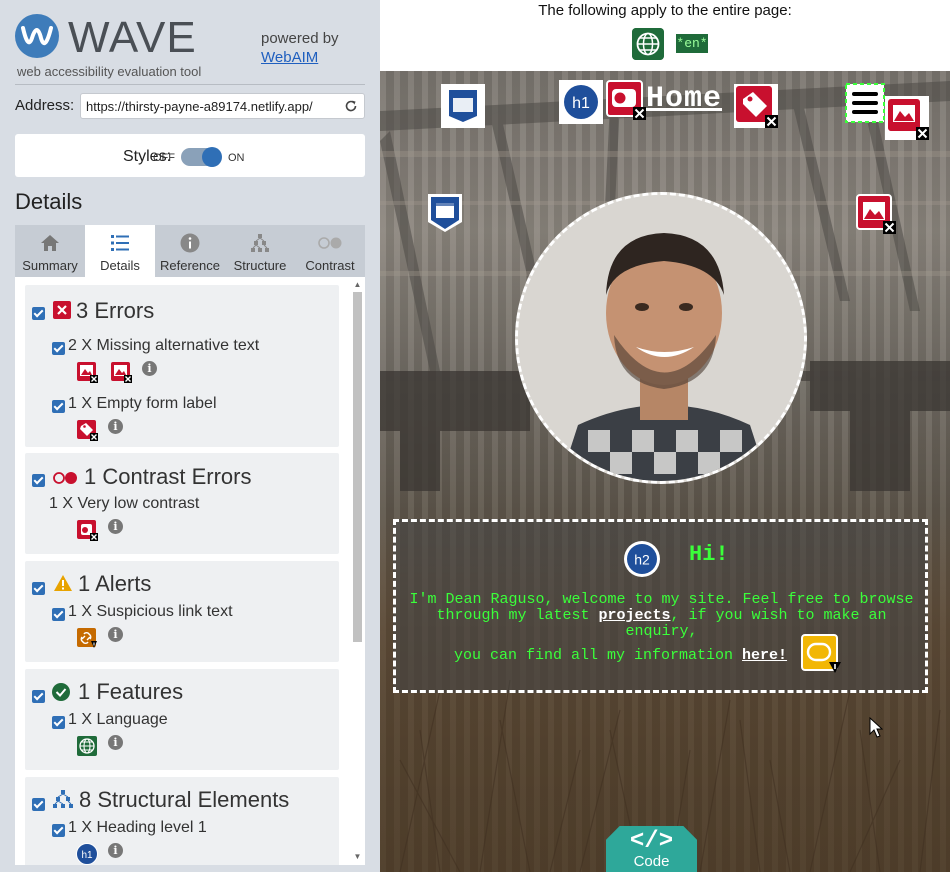 Image resolution: width=950 pixels, height=872 pixels. Describe the element at coordinates (58, 722) in the screenshot. I see `language-checkbox` at that location.